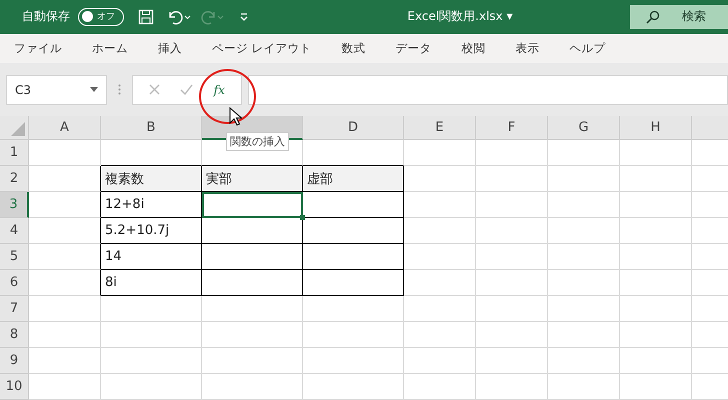 The width and height of the screenshot is (728, 400). I want to click on column-header: A, so click(65, 128).